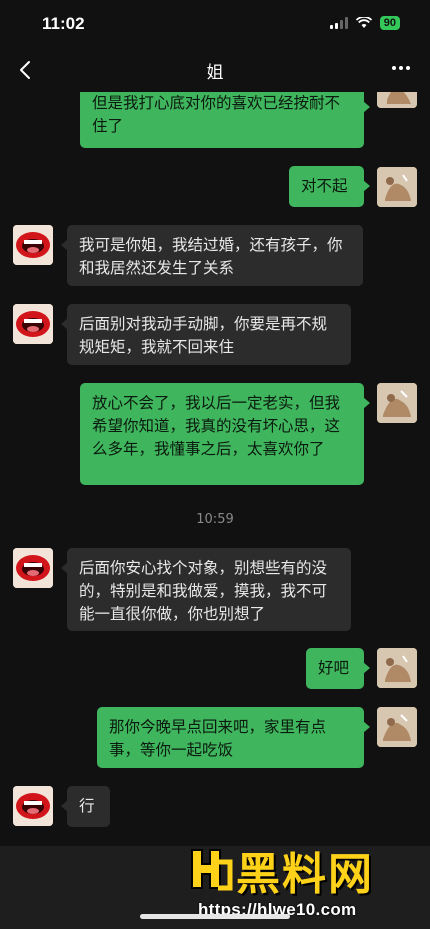  What do you see at coordinates (225, 117) in the screenshot?
I see `message-bubble-self: 但是我打心底对你的喜欢已经按耐不住了` at bounding box center [225, 117].